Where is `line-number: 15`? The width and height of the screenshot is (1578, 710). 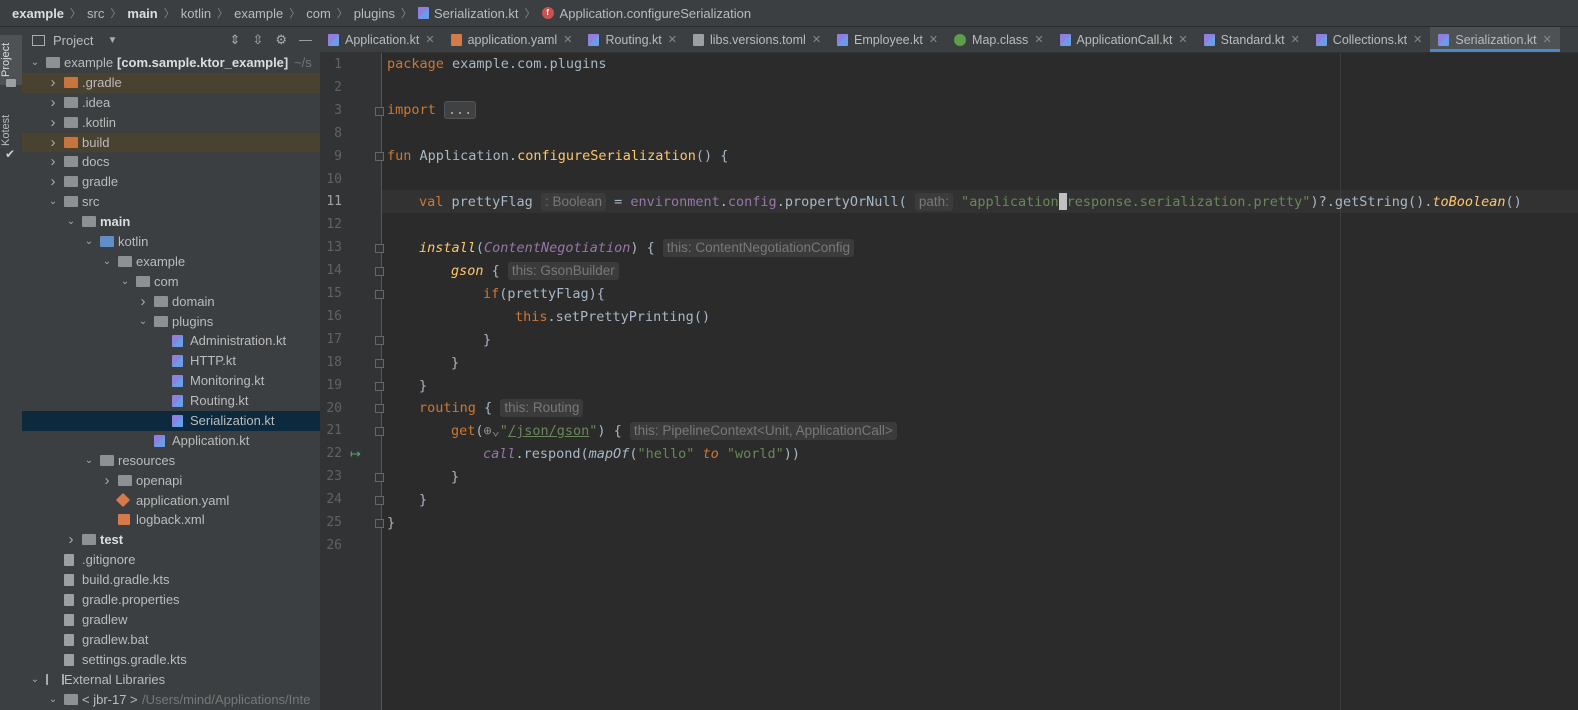
line-number: 15 is located at coordinates (334, 293).